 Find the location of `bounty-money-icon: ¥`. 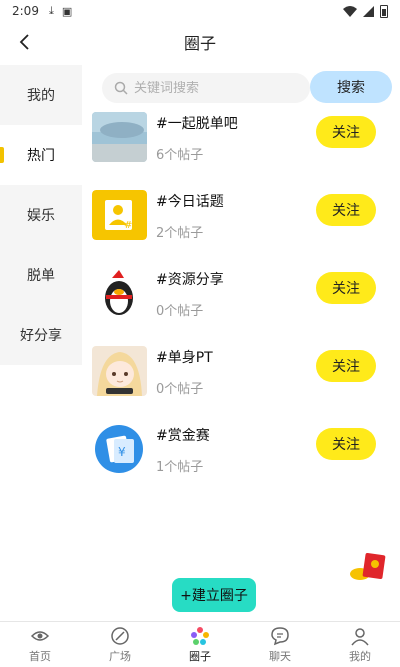

bounty-money-icon: ¥ is located at coordinates (119, 449).